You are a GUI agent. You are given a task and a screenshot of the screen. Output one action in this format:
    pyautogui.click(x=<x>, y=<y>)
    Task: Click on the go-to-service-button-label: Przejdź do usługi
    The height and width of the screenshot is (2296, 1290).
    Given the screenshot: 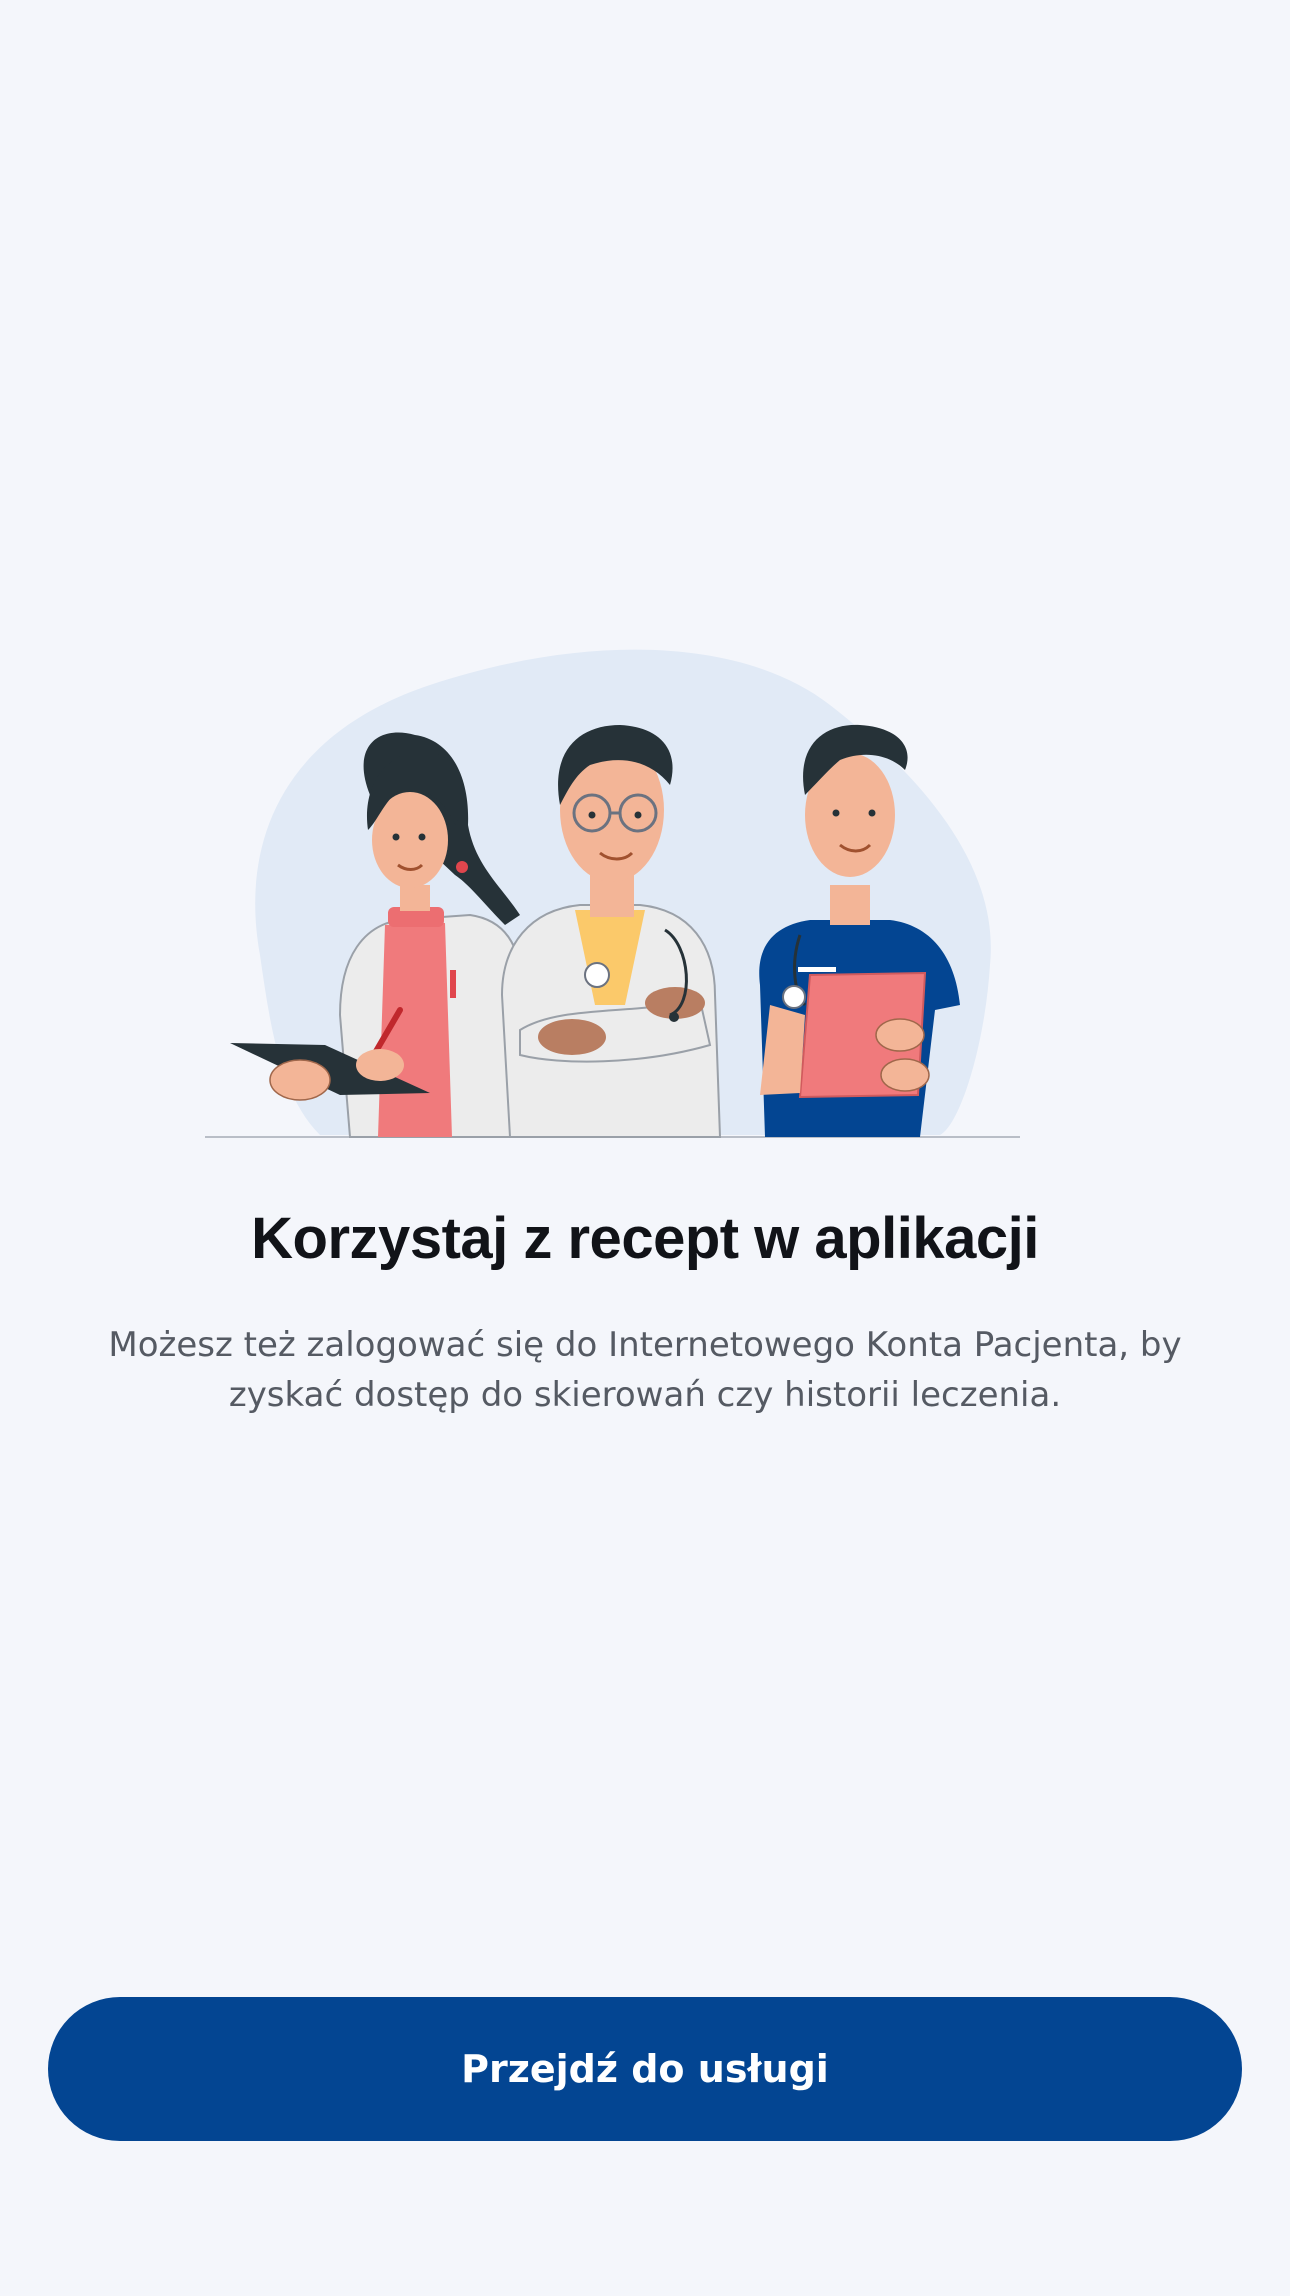 What is the action you would take?
    pyautogui.click(x=645, y=2069)
    